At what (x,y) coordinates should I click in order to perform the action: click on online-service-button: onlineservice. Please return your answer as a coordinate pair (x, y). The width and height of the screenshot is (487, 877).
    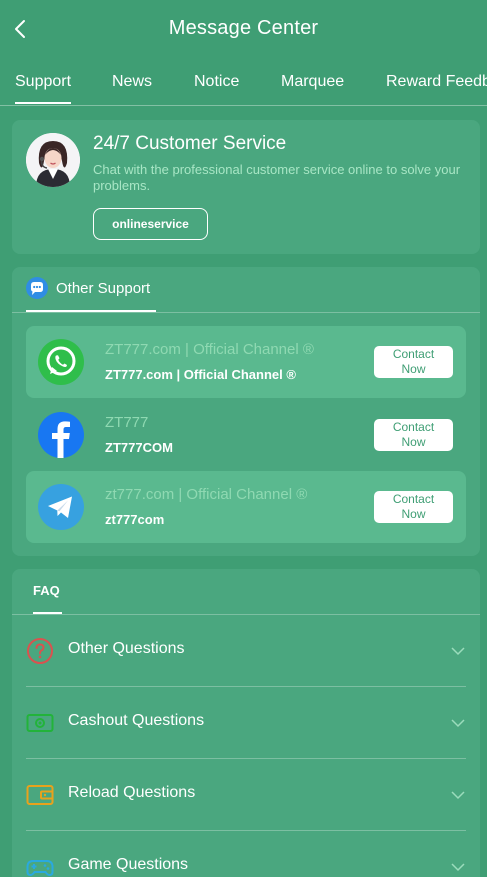
    Looking at the image, I should click on (150, 224).